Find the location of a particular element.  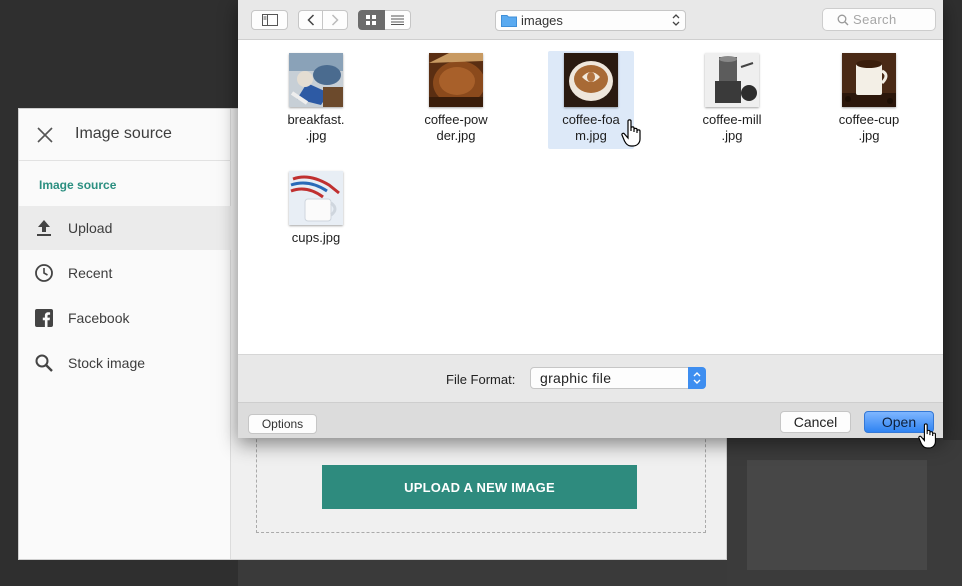

dialog-toolbar: images Search is located at coordinates (590, 20).